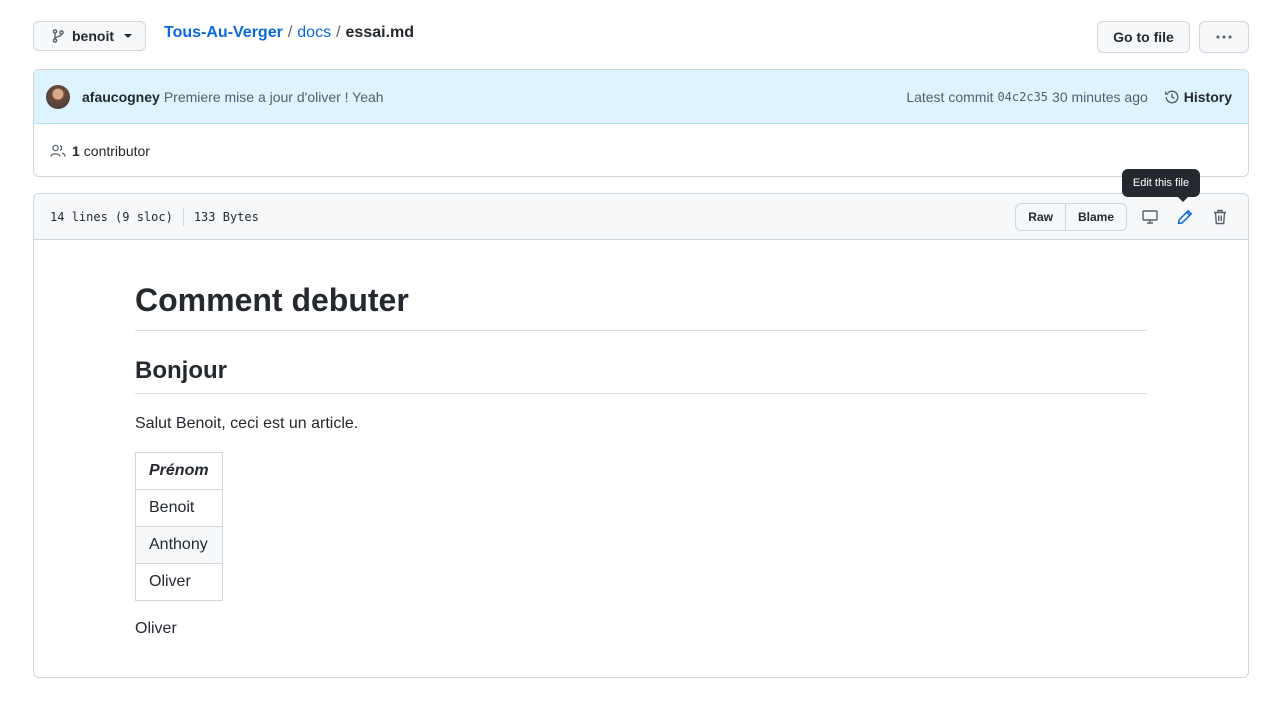  What do you see at coordinates (121, 97) in the screenshot?
I see `commit-author-link: afaucogney` at bounding box center [121, 97].